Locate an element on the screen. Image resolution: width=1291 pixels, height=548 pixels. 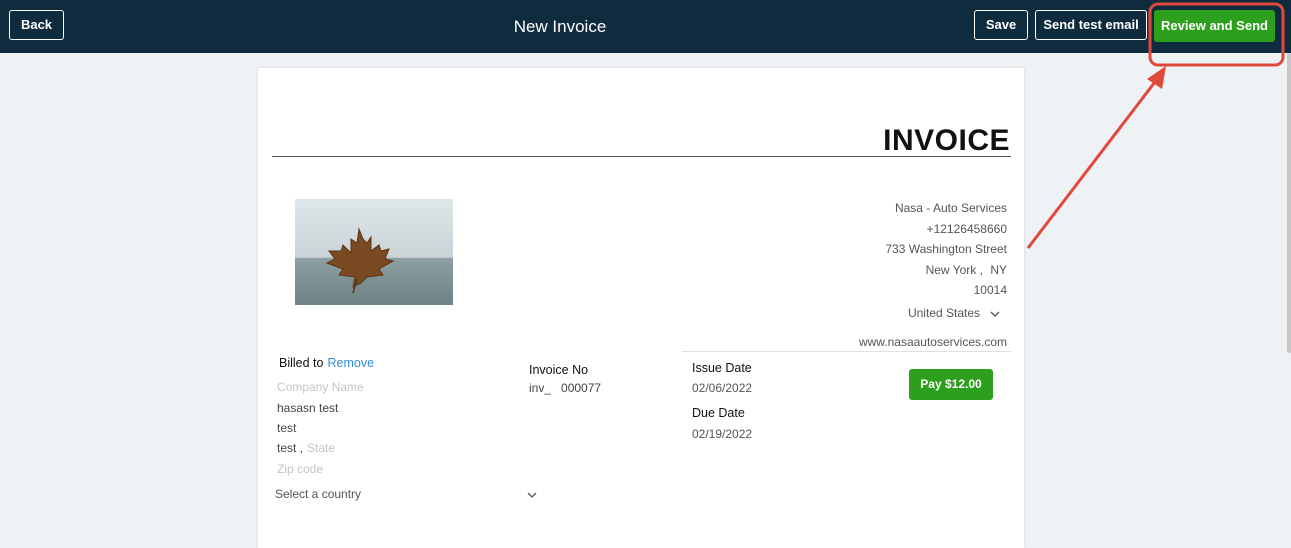
company-website: www.nasaautoservices.com is located at coordinates (933, 342).